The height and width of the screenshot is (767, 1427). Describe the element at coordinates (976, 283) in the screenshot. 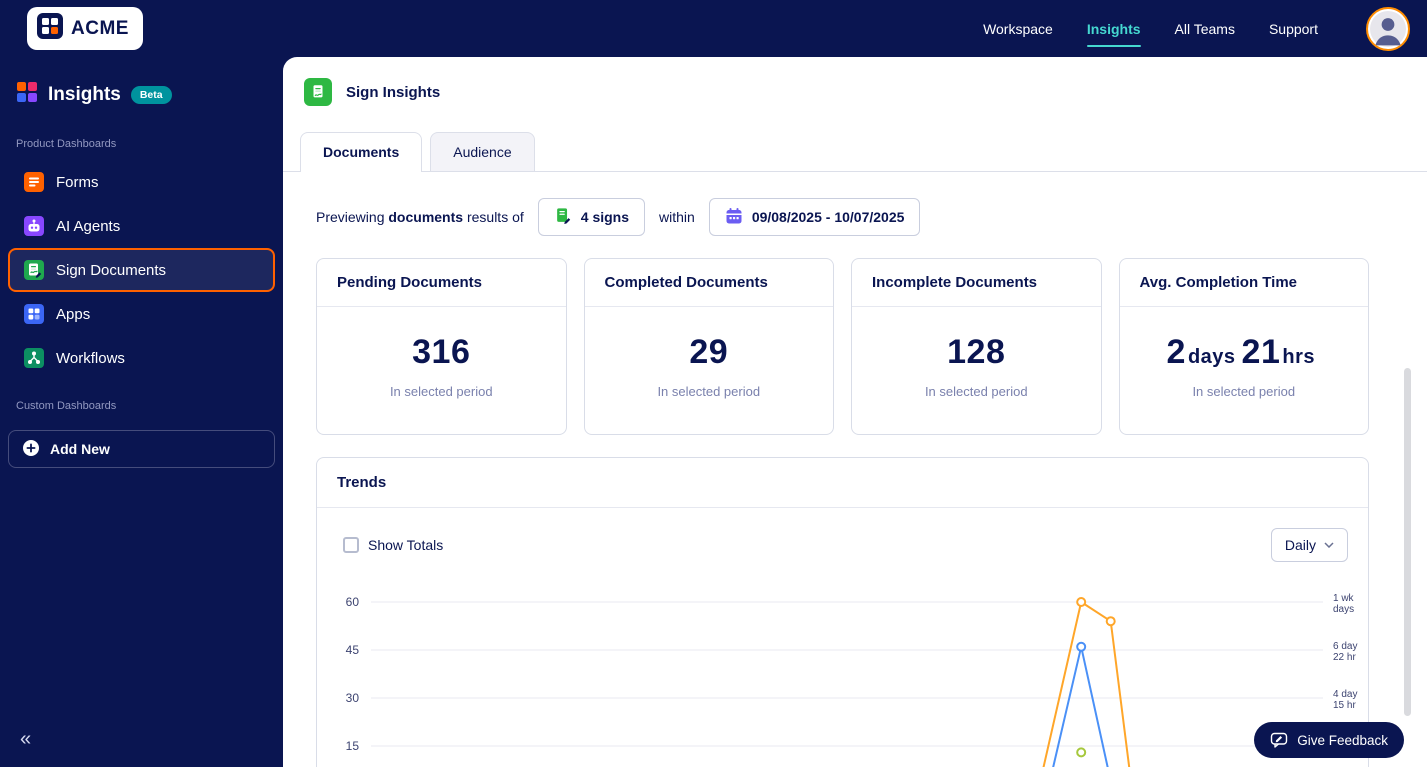

I see `stat-title: Incomplete Documents` at that location.